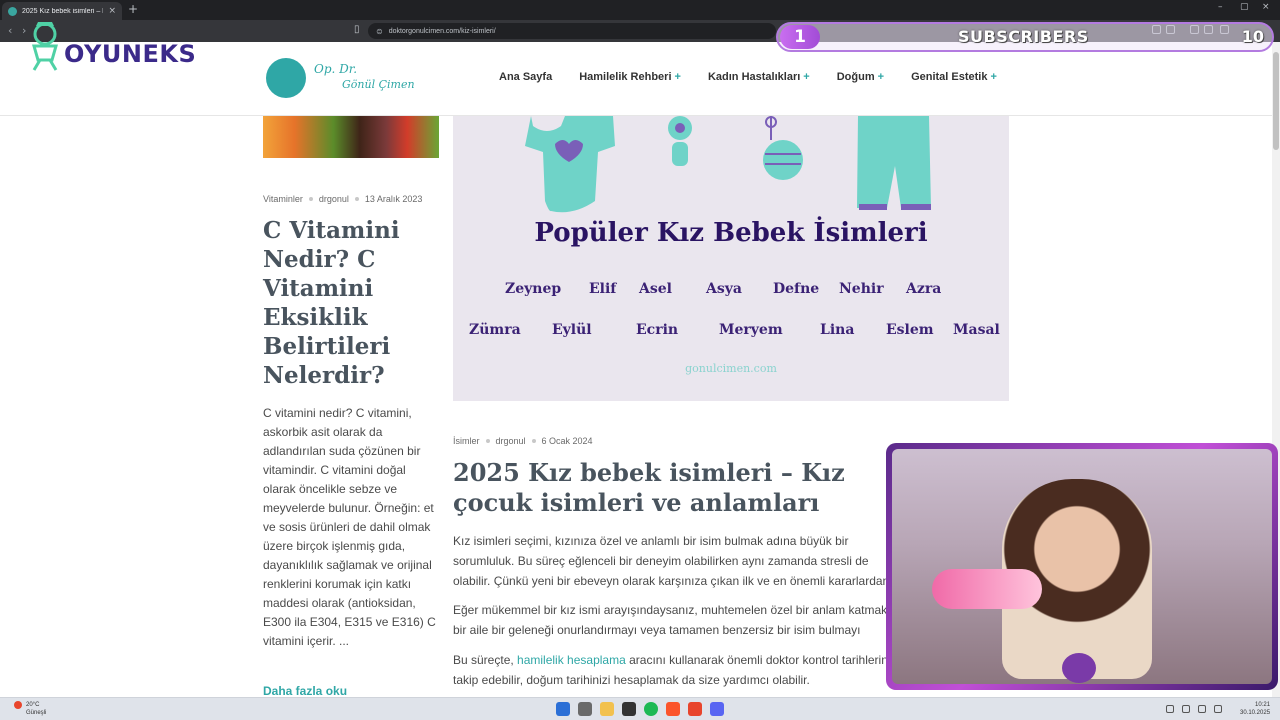  Describe the element at coordinates (1202, 709) in the screenshot. I see `volume-icon` at that location.